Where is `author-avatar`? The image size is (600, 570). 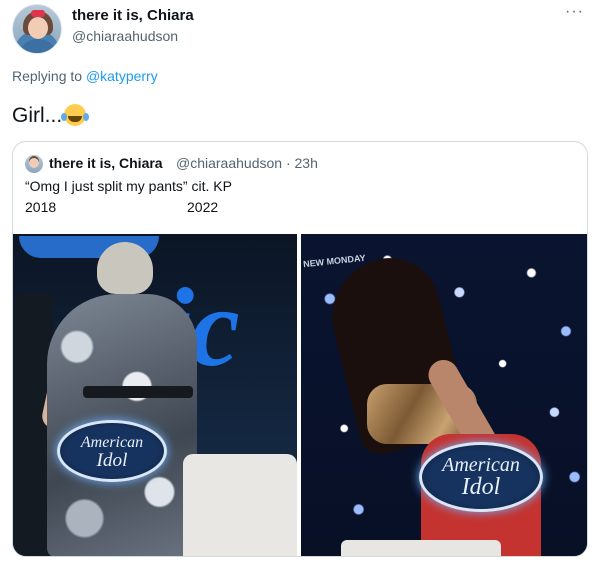
author-avatar is located at coordinates (37, 29).